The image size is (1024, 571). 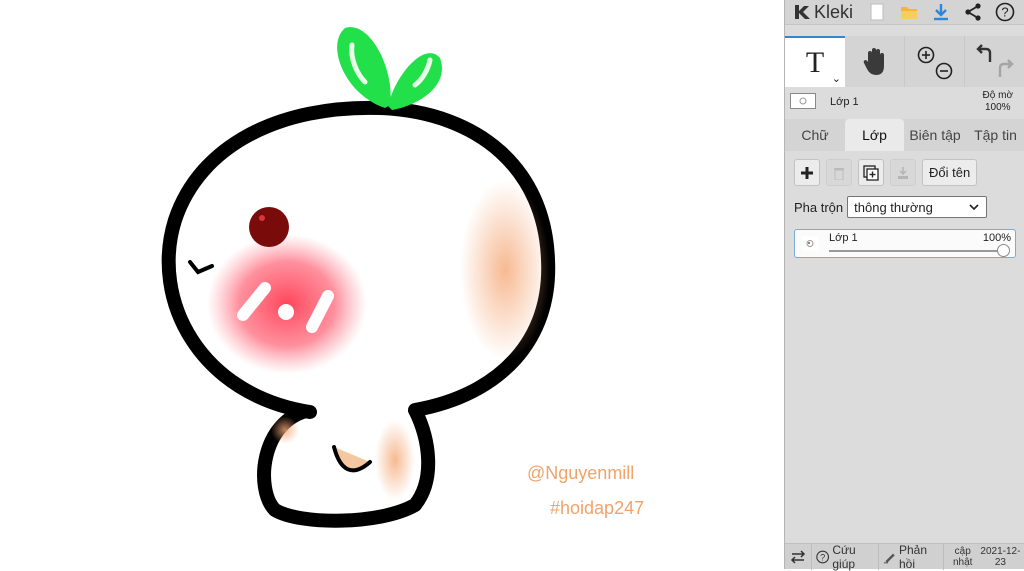 What do you see at coordinates (995, 135) in the screenshot?
I see `tab-file: Tập tin` at bounding box center [995, 135].